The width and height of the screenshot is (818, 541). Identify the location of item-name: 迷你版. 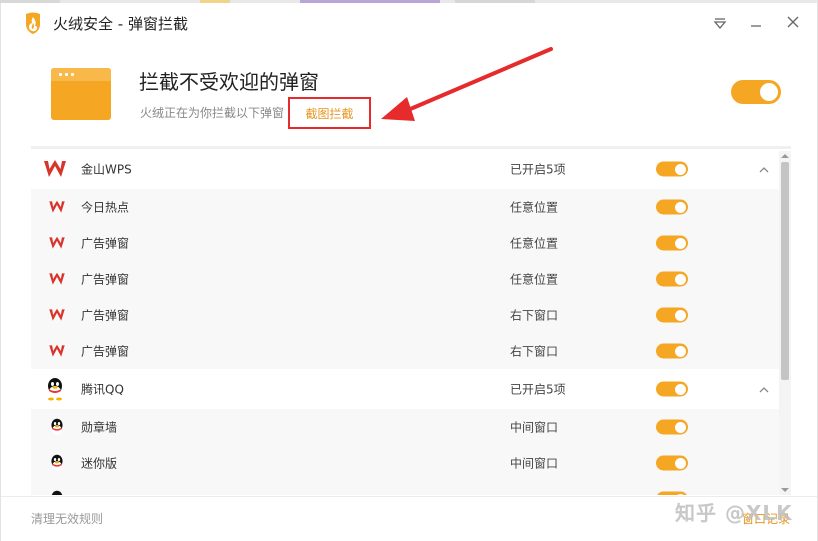
(99, 463).